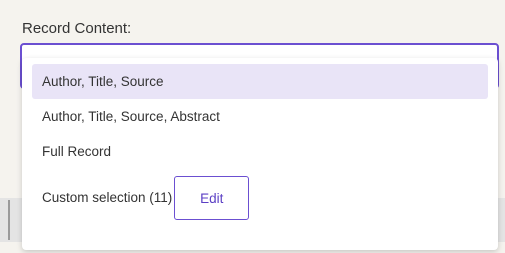 This screenshot has width=505, height=253. What do you see at coordinates (260, 116) in the screenshot?
I see `option-author-title-source-abstract: Author, Title, Source, Abstract` at bounding box center [260, 116].